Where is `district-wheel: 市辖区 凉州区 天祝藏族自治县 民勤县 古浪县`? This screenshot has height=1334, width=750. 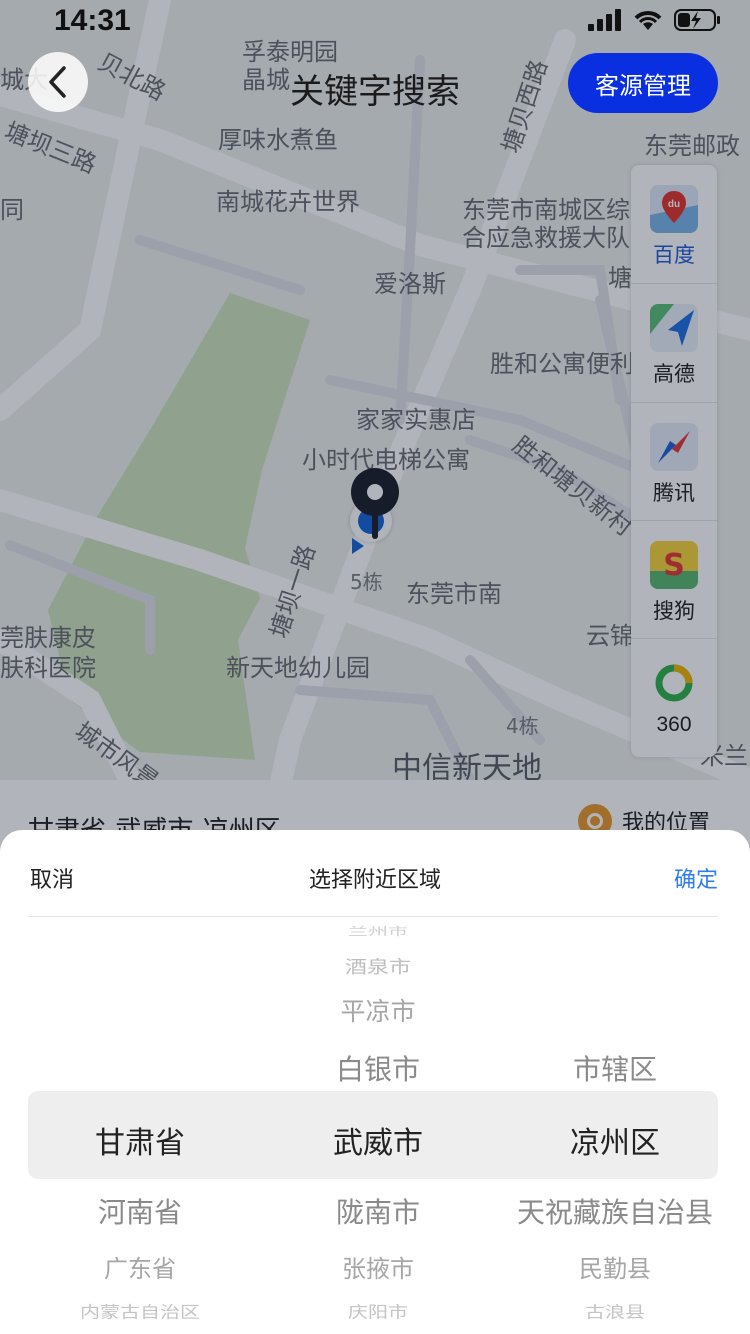 district-wheel: 市辖区 凉州区 天祝藏族自治县 民勤县 古浪县 is located at coordinates (615, 1082).